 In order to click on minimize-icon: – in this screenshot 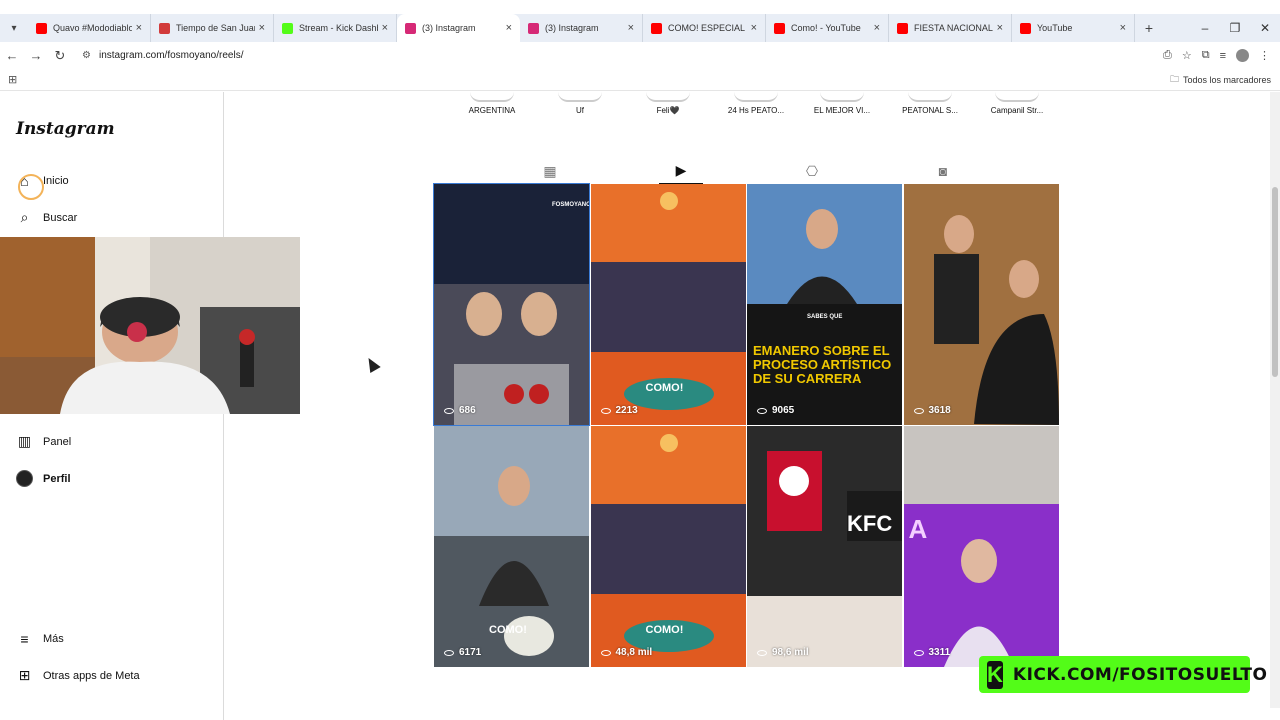, I will do `click(1205, 28)`.